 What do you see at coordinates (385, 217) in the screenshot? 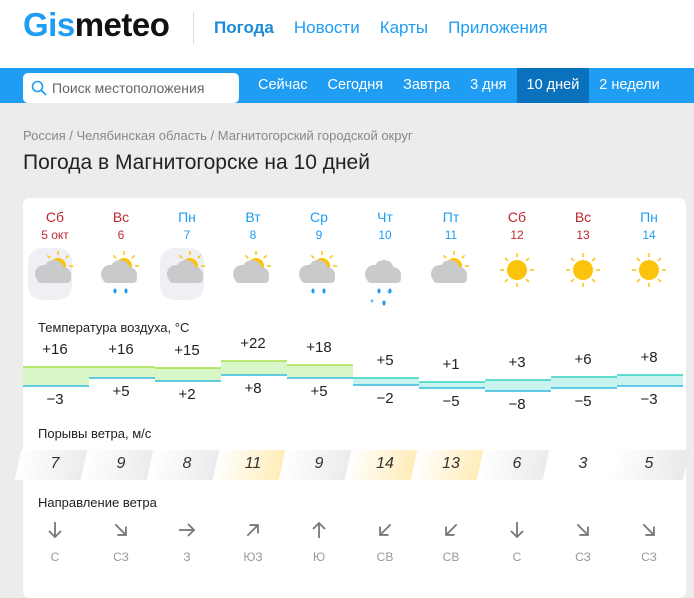
I see `day-of-week: Чт` at bounding box center [385, 217].